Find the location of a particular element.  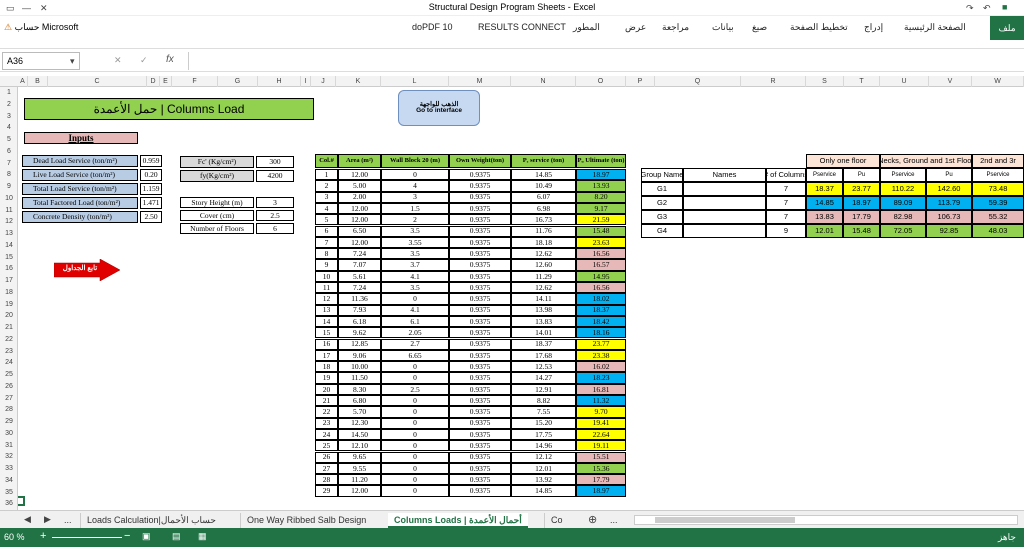

col-table-cell: 17.79 is located at coordinates (601, 480).